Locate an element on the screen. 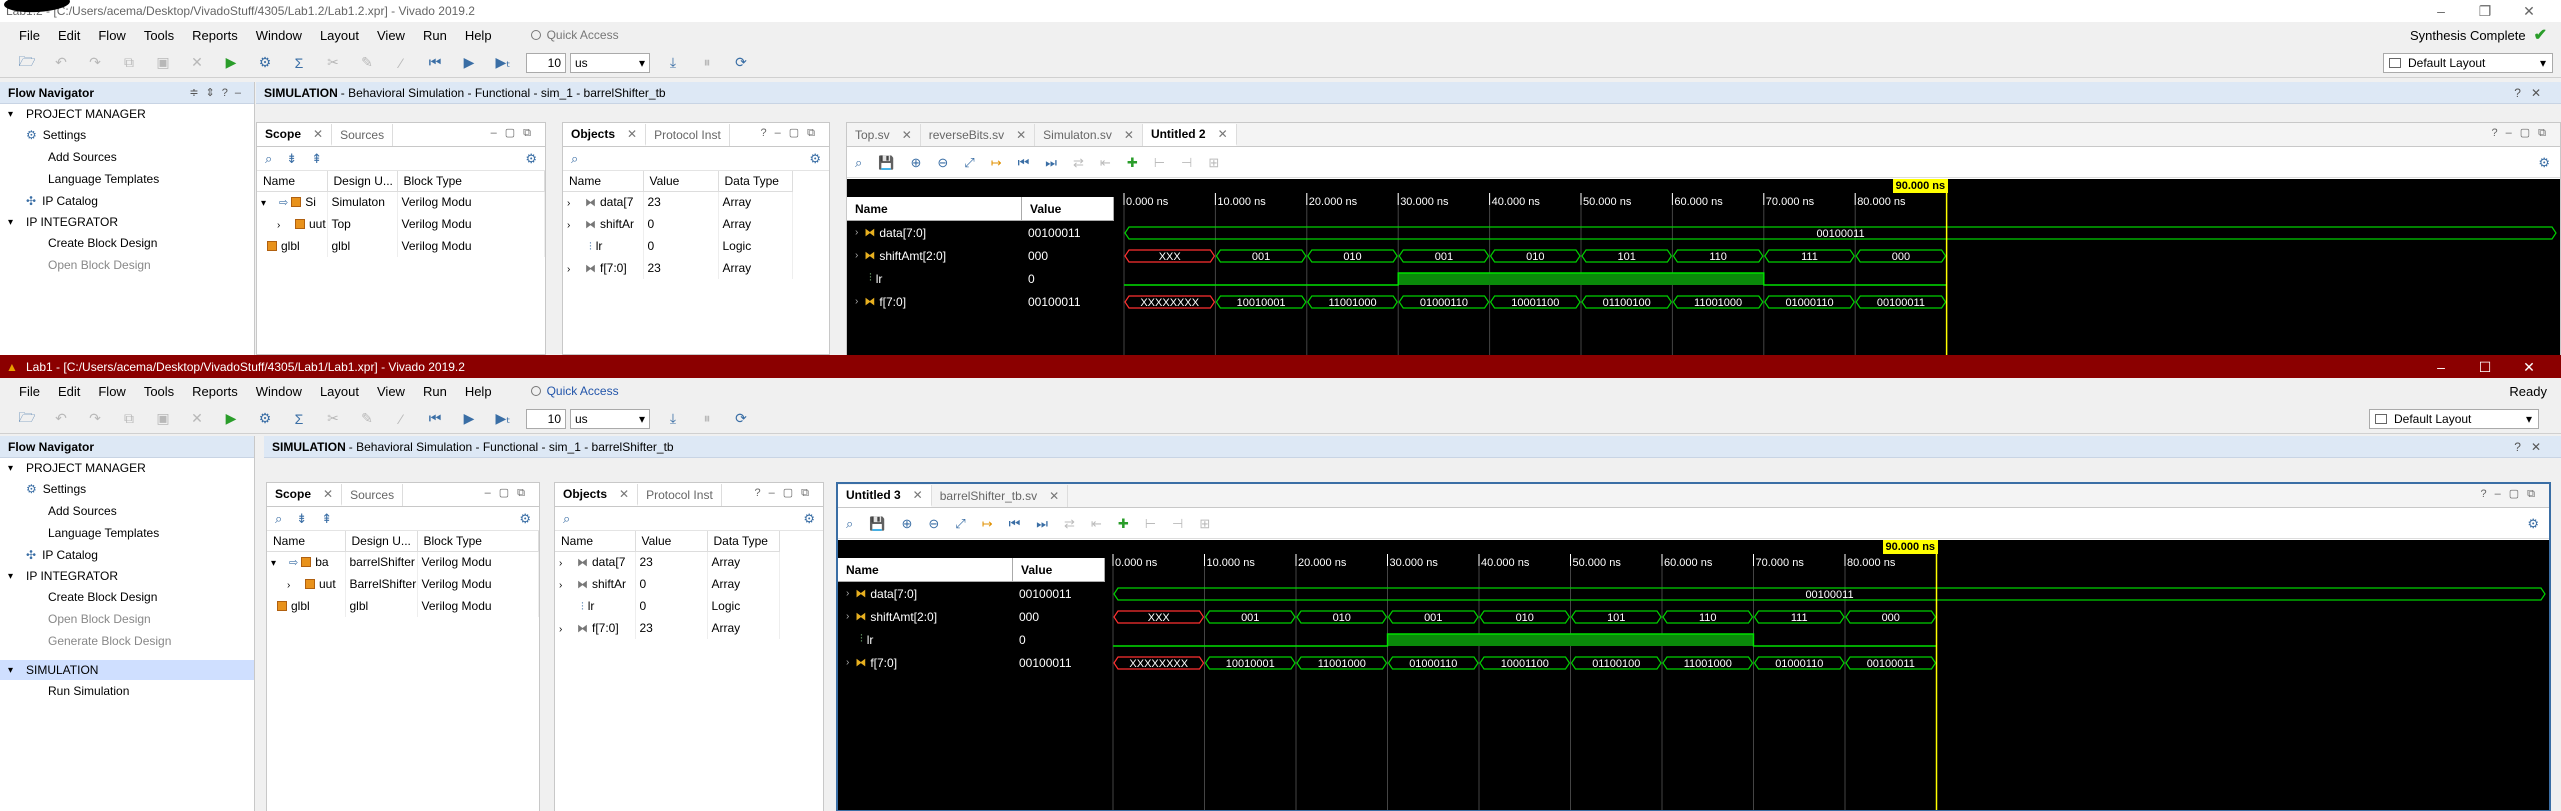  menu-tools: Tools is located at coordinates (159, 35).